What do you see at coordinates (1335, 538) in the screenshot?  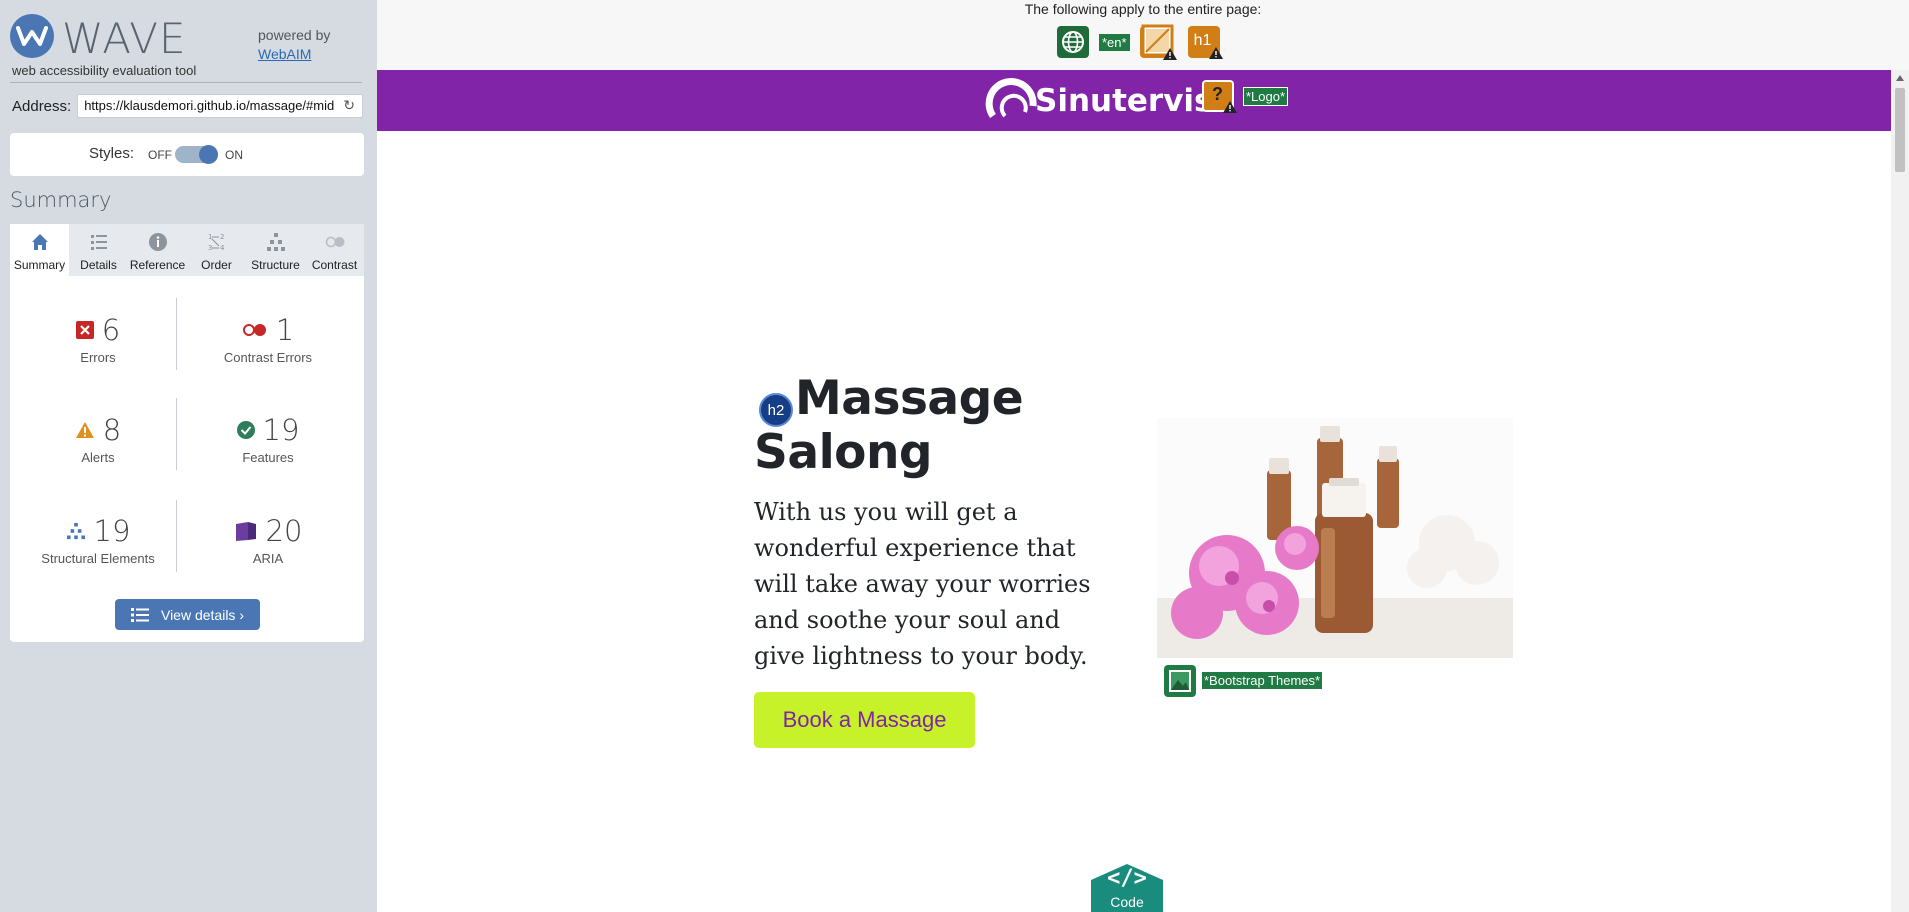 I see `massage-oils-image` at bounding box center [1335, 538].